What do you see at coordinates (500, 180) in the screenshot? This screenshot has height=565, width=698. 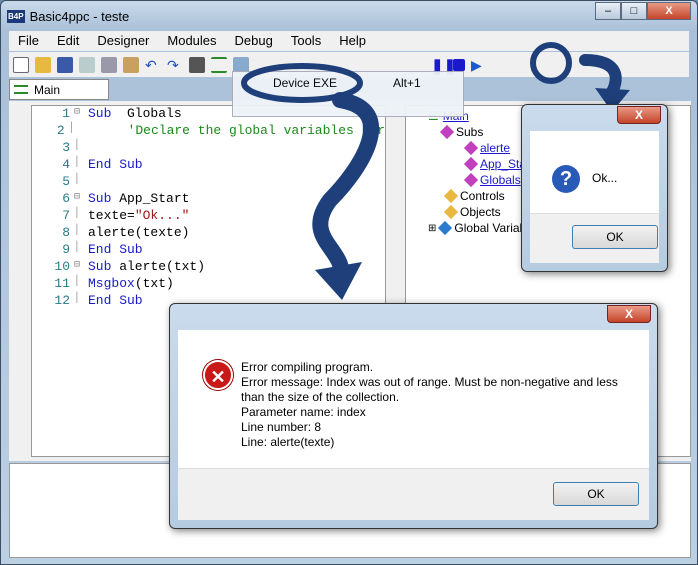 I see `tree-sub-globals: Globals` at bounding box center [500, 180].